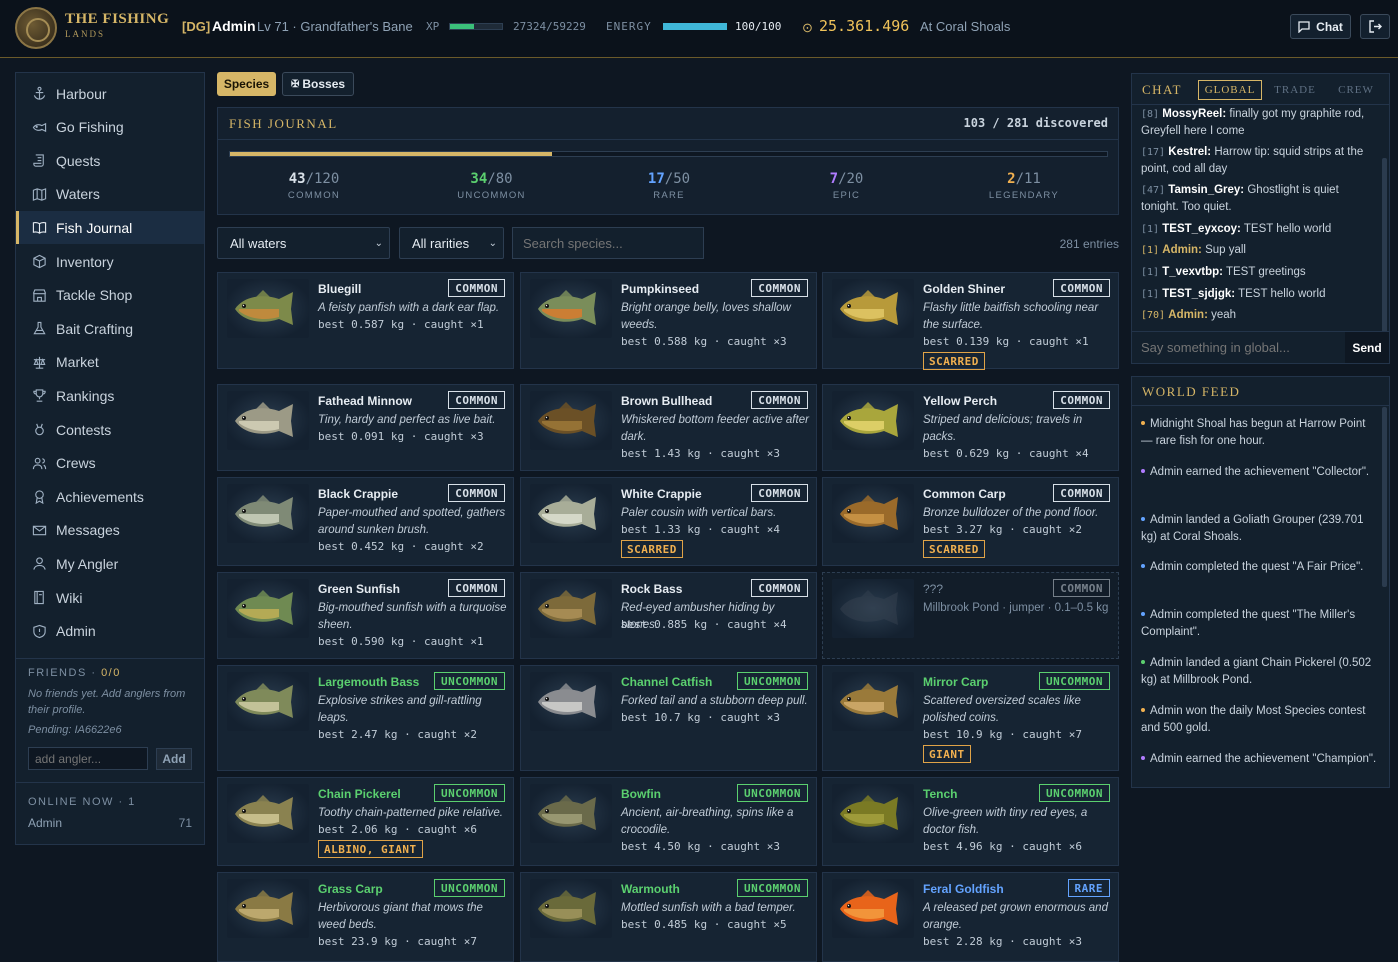 The width and height of the screenshot is (1398, 962). Describe the element at coordinates (196, 26) in the screenshot. I see `crew-tag: [DG]` at that location.